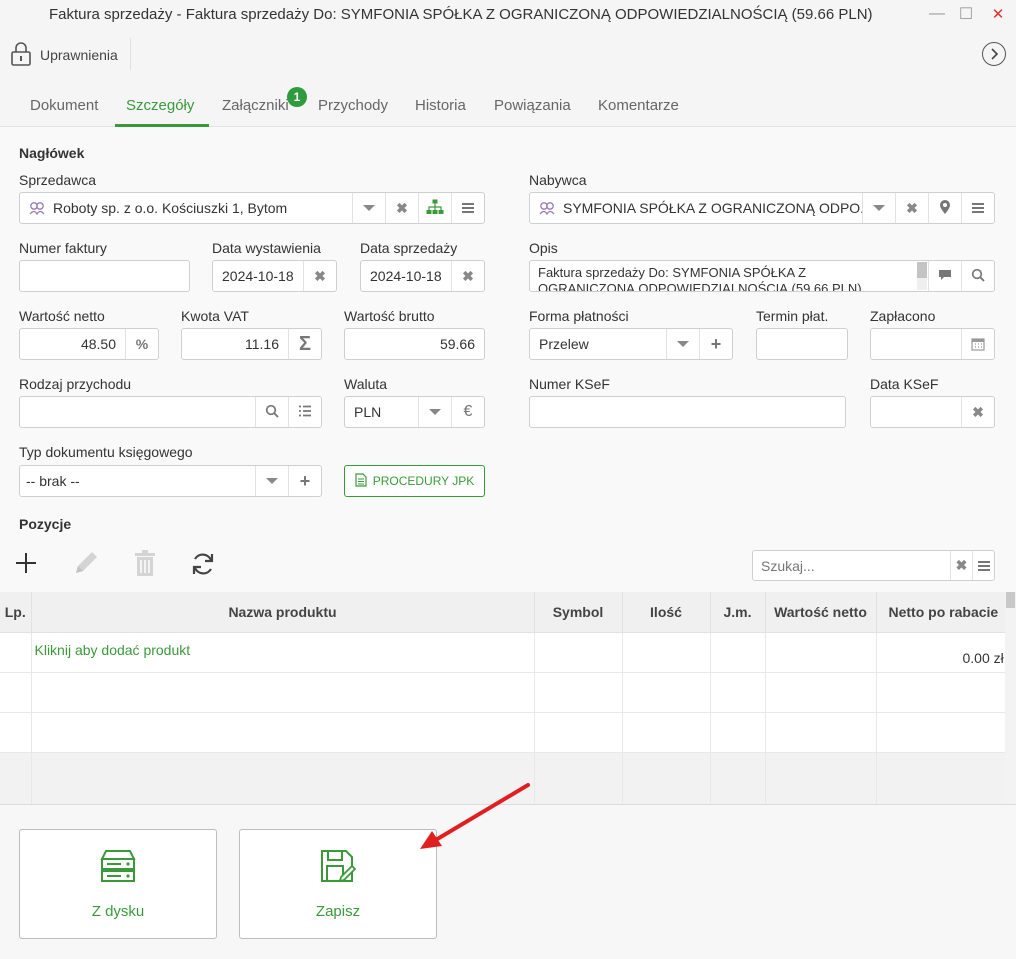  I want to click on chevron-down-icon, so click(879, 208).